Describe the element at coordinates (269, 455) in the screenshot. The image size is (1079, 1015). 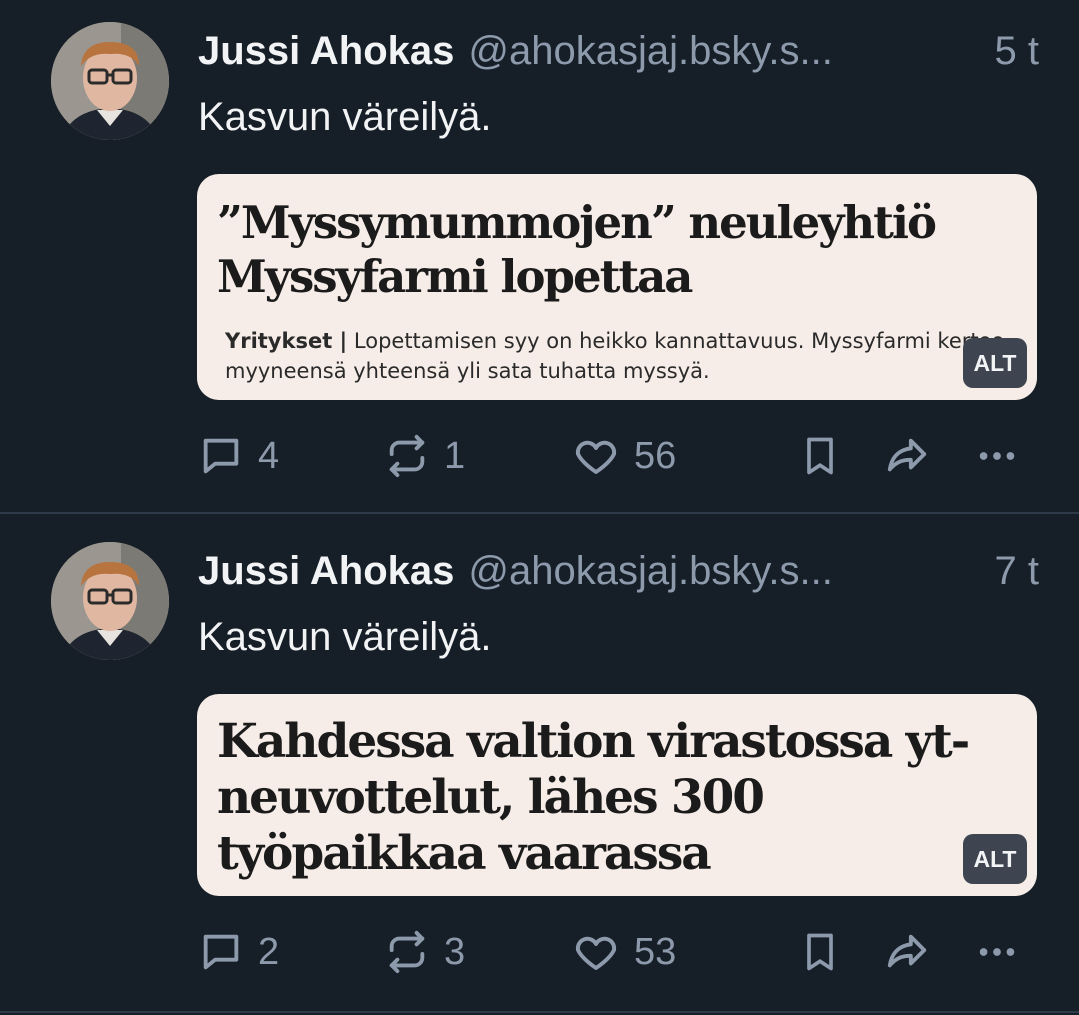
I see `reply-count: 4` at that location.